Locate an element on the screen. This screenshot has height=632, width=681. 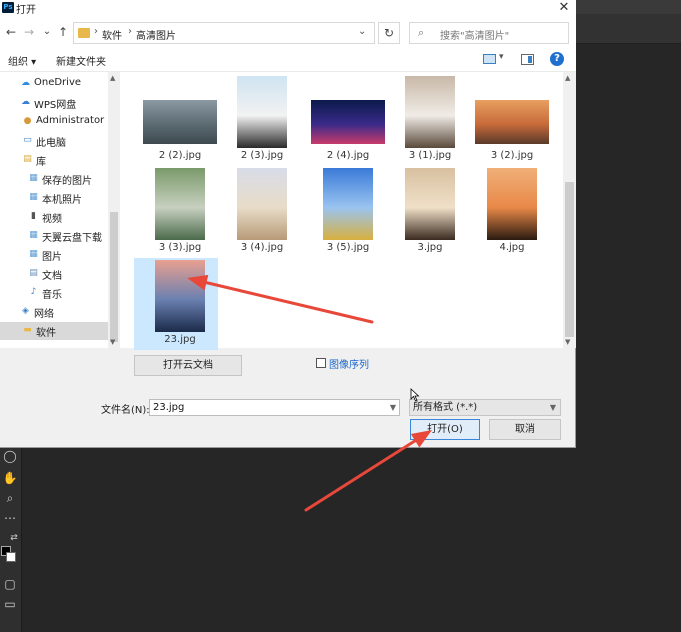
change-view-icon is located at coordinates (489, 59).